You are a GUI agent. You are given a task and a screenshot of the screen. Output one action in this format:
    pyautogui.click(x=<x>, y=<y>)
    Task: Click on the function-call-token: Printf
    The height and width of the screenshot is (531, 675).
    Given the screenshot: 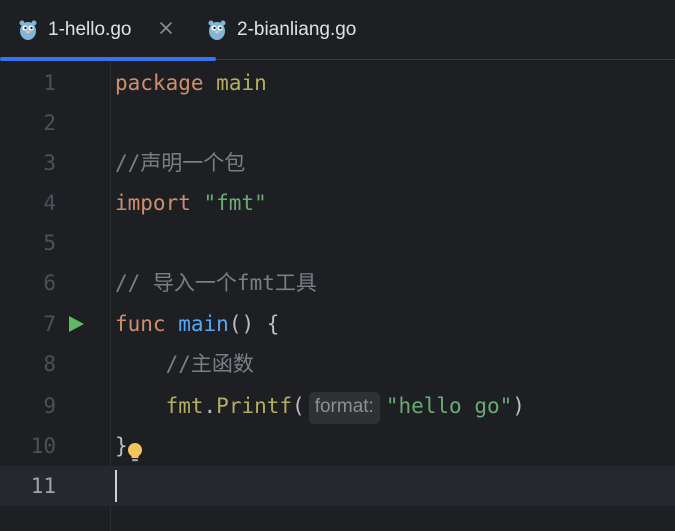 What is the action you would take?
    pyautogui.click(x=254, y=406)
    